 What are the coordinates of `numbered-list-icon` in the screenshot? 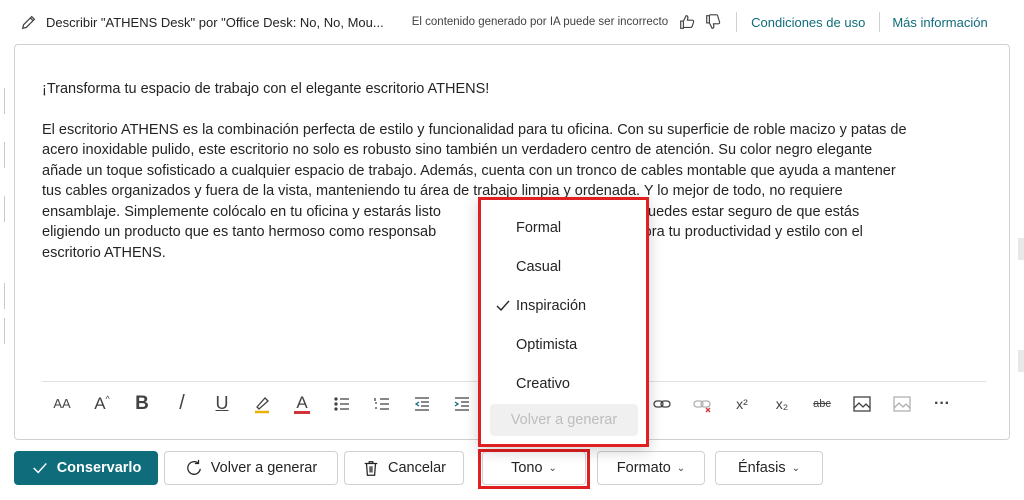 It's located at (381, 403).